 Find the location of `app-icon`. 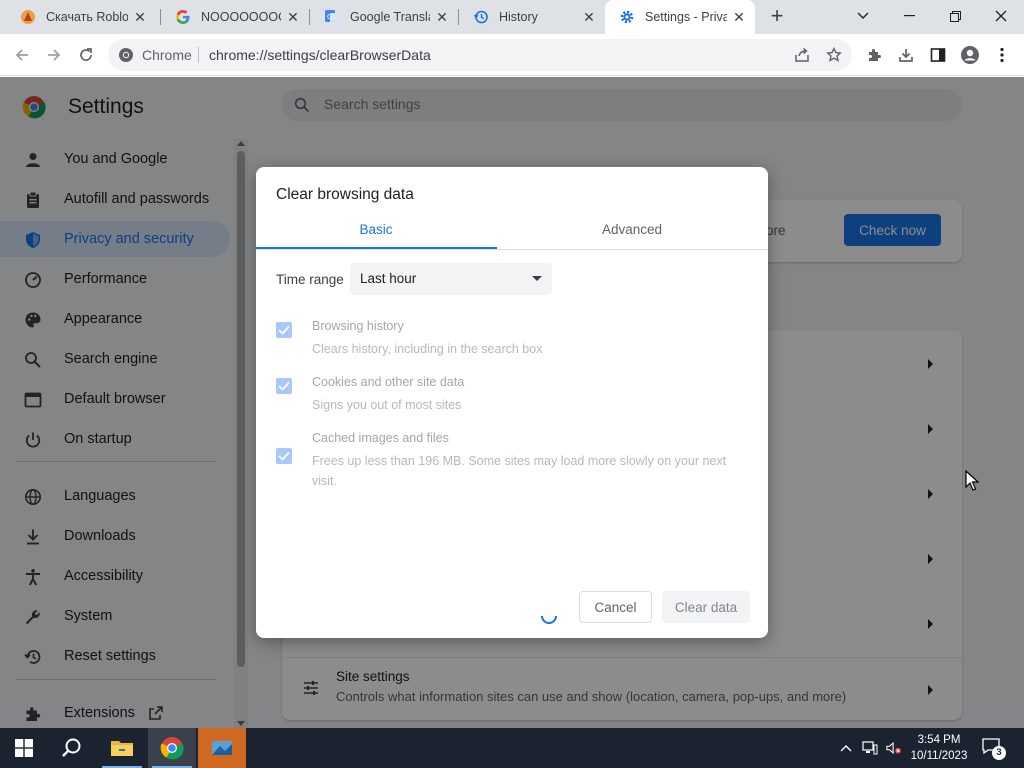

app-icon is located at coordinates (222, 748).